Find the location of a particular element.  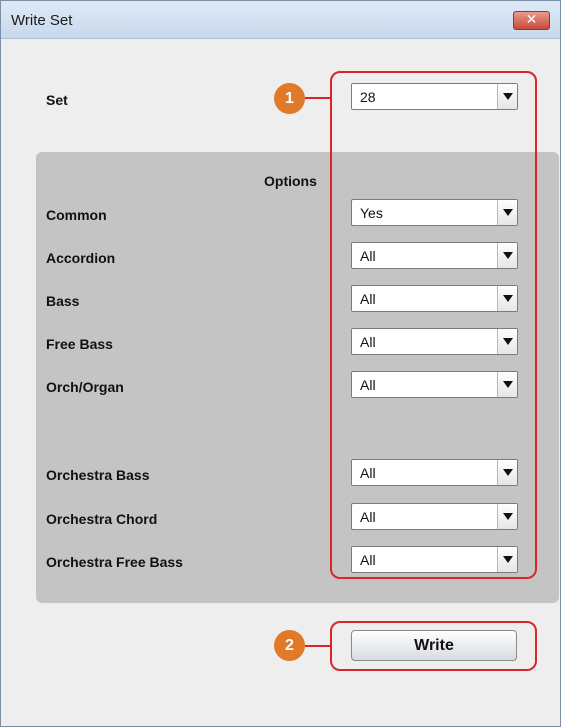

option-label-orchestra-free-bass: Orchestra Free Bass is located at coordinates (114, 562).